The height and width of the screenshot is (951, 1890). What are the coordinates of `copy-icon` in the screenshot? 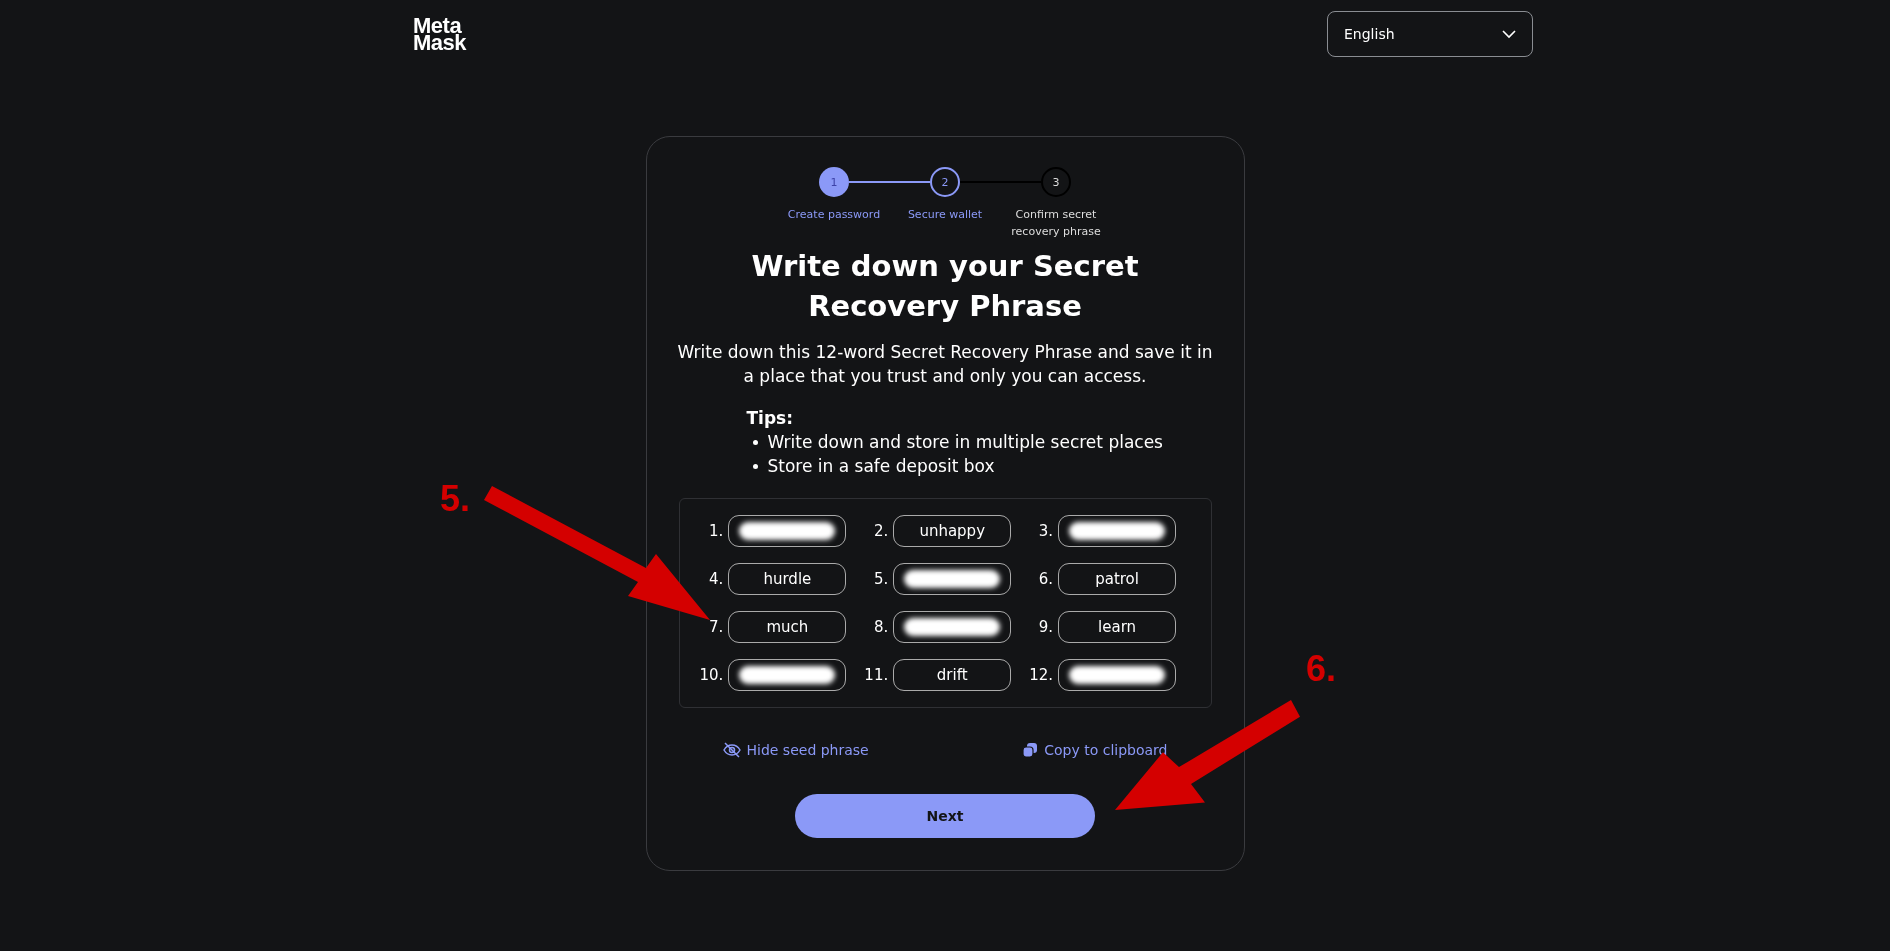 It's located at (1030, 750).